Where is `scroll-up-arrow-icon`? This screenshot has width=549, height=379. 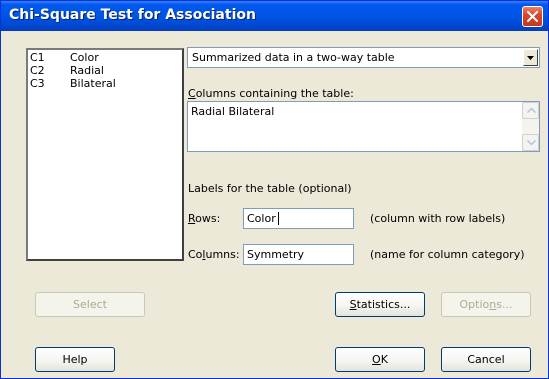
scroll-up-arrow-icon is located at coordinates (531, 110).